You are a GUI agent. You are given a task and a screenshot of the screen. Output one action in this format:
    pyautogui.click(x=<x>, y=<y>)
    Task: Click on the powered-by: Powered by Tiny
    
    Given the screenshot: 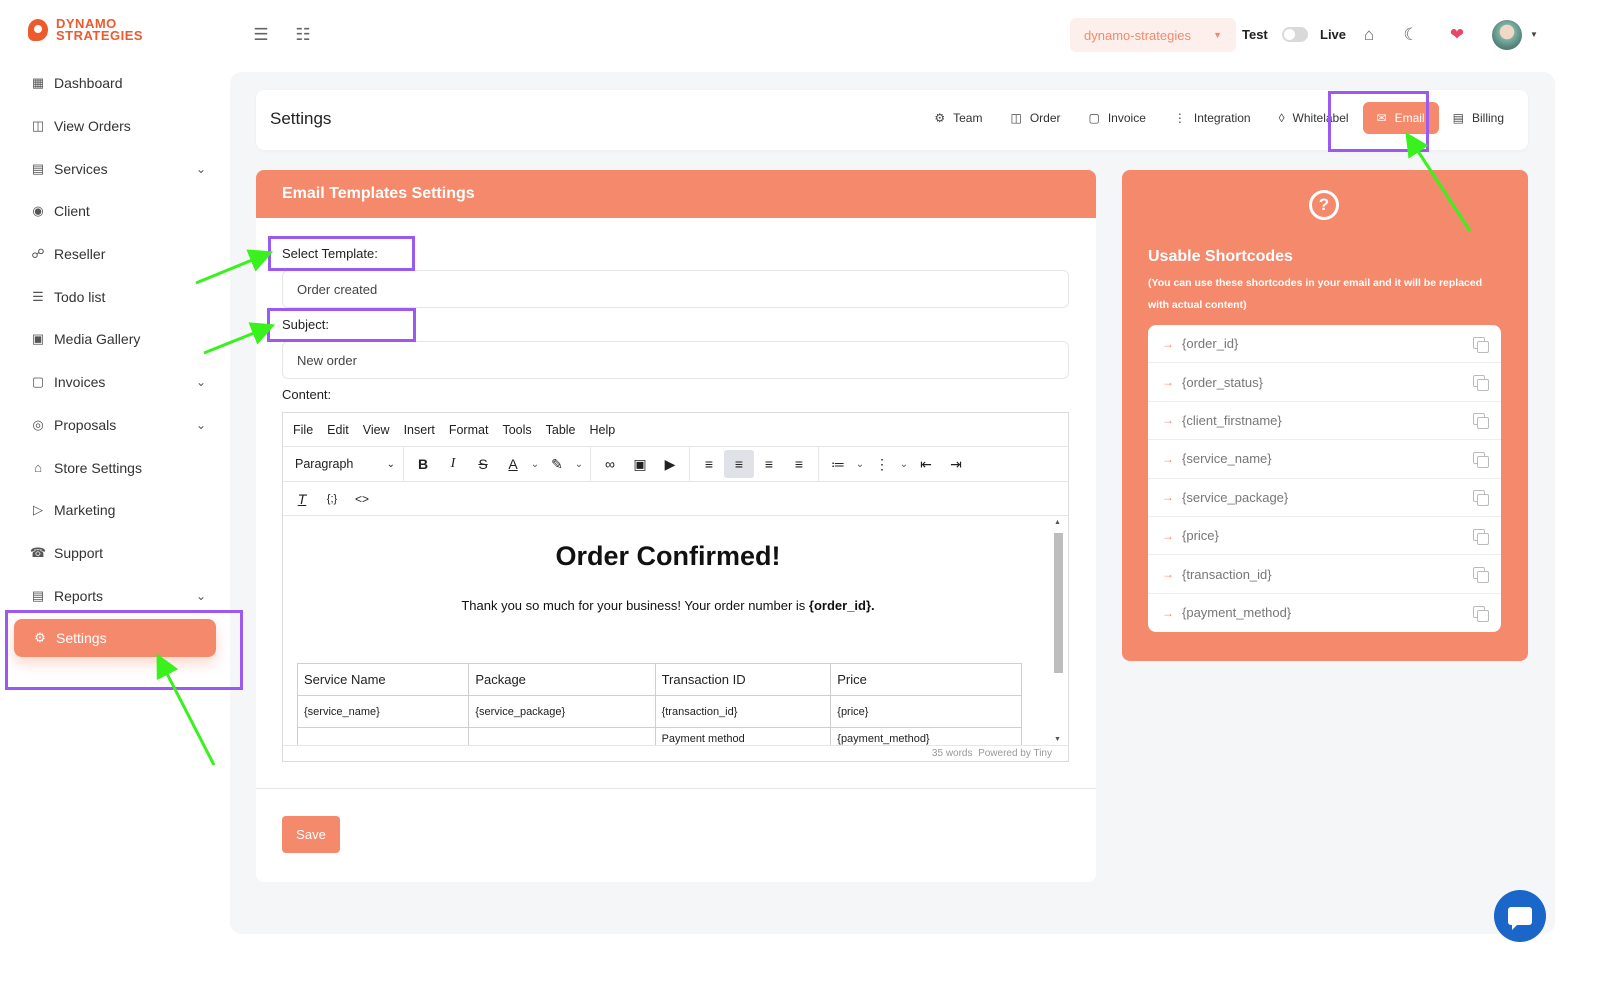 What is the action you would take?
    pyautogui.click(x=1015, y=753)
    